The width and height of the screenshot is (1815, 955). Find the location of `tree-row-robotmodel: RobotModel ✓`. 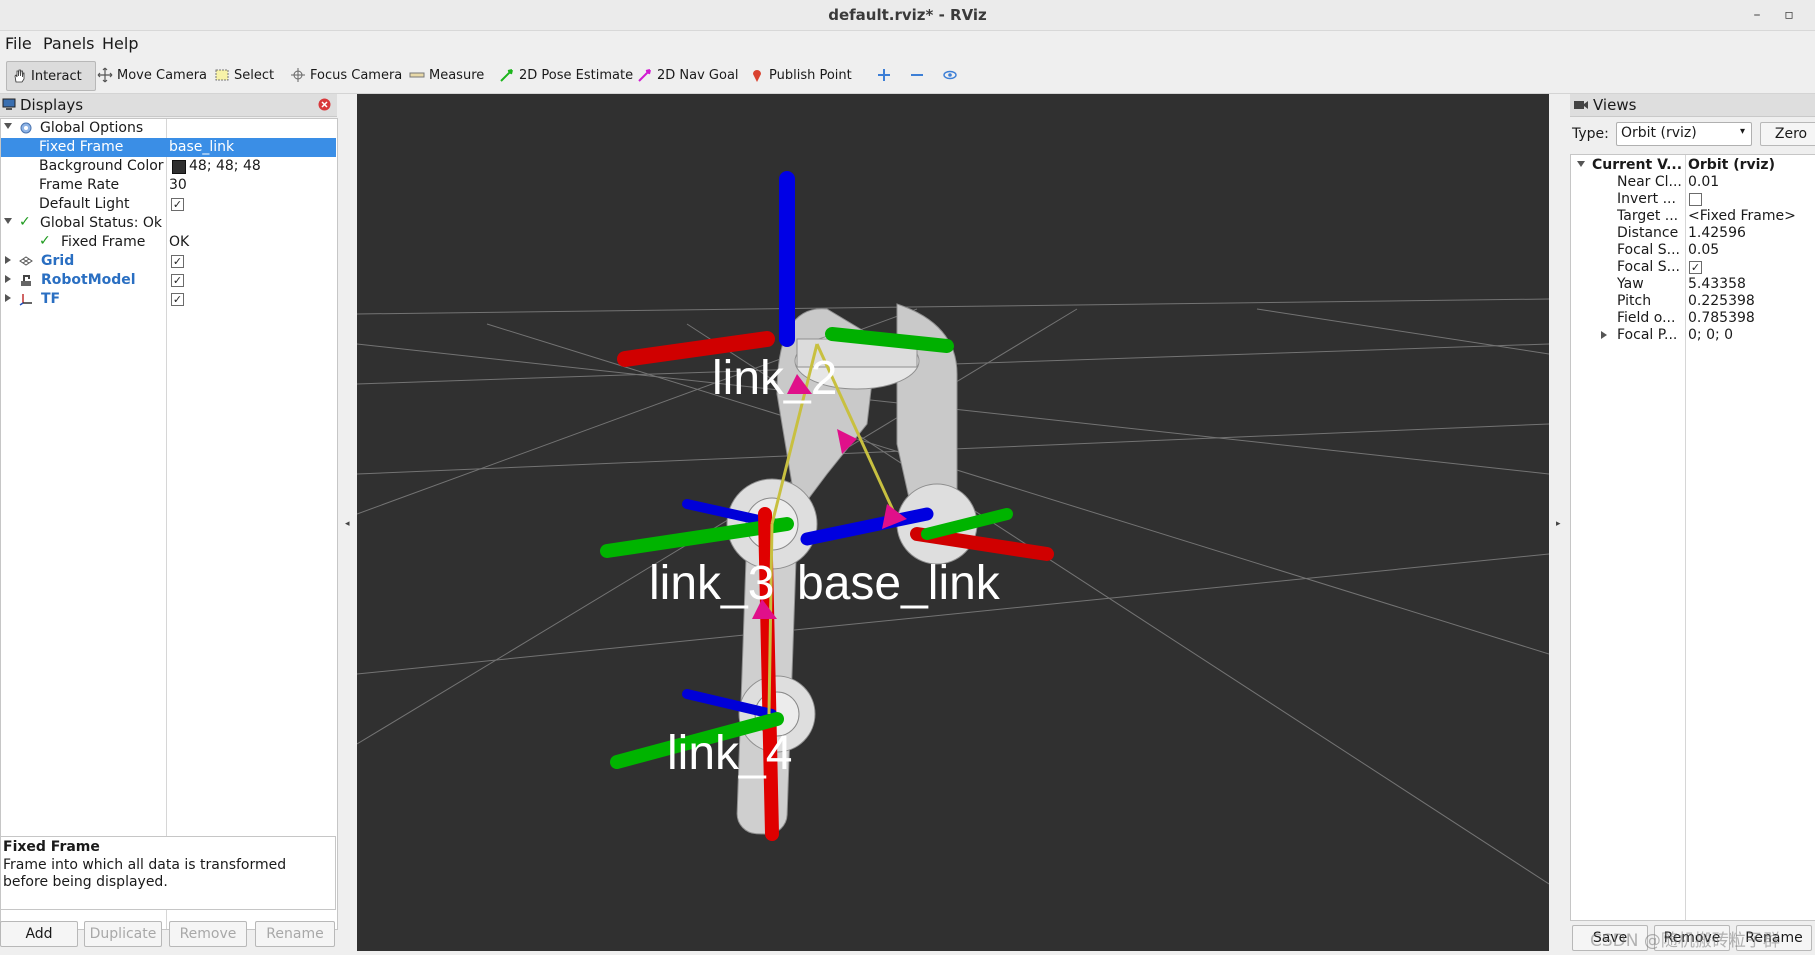

tree-row-robotmodel: RobotModel ✓ is located at coordinates (168, 280).